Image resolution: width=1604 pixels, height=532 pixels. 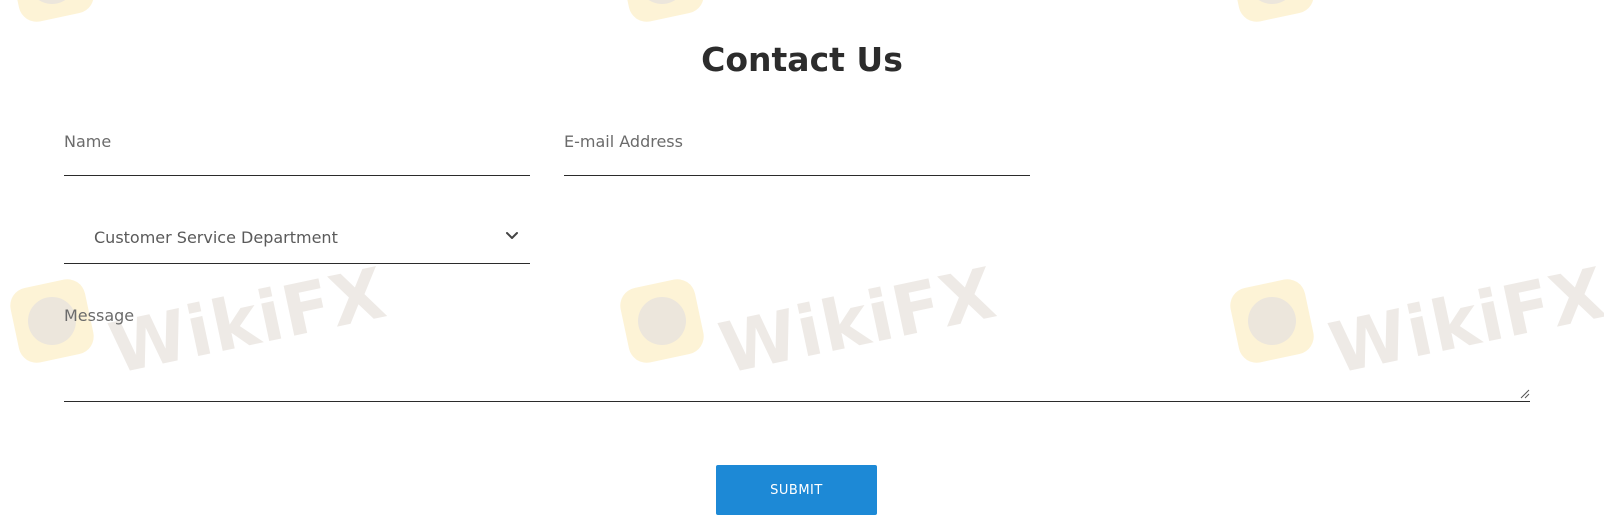 I want to click on name-field, so click(x=297, y=151).